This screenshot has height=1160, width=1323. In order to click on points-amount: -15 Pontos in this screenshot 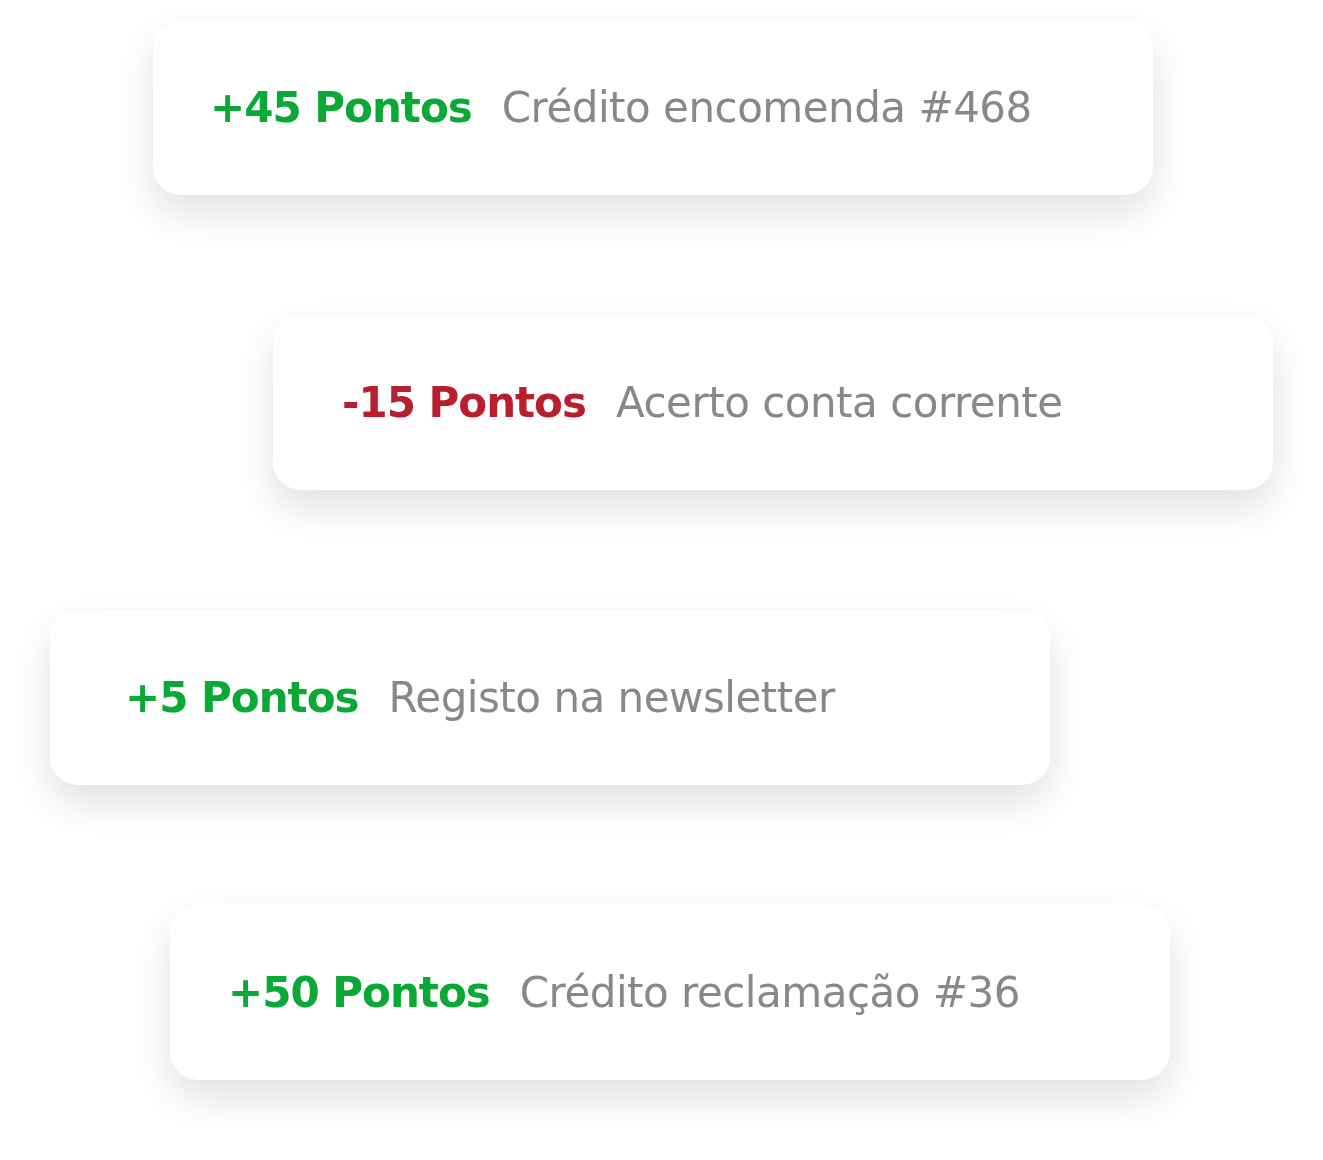, I will do `click(464, 402)`.